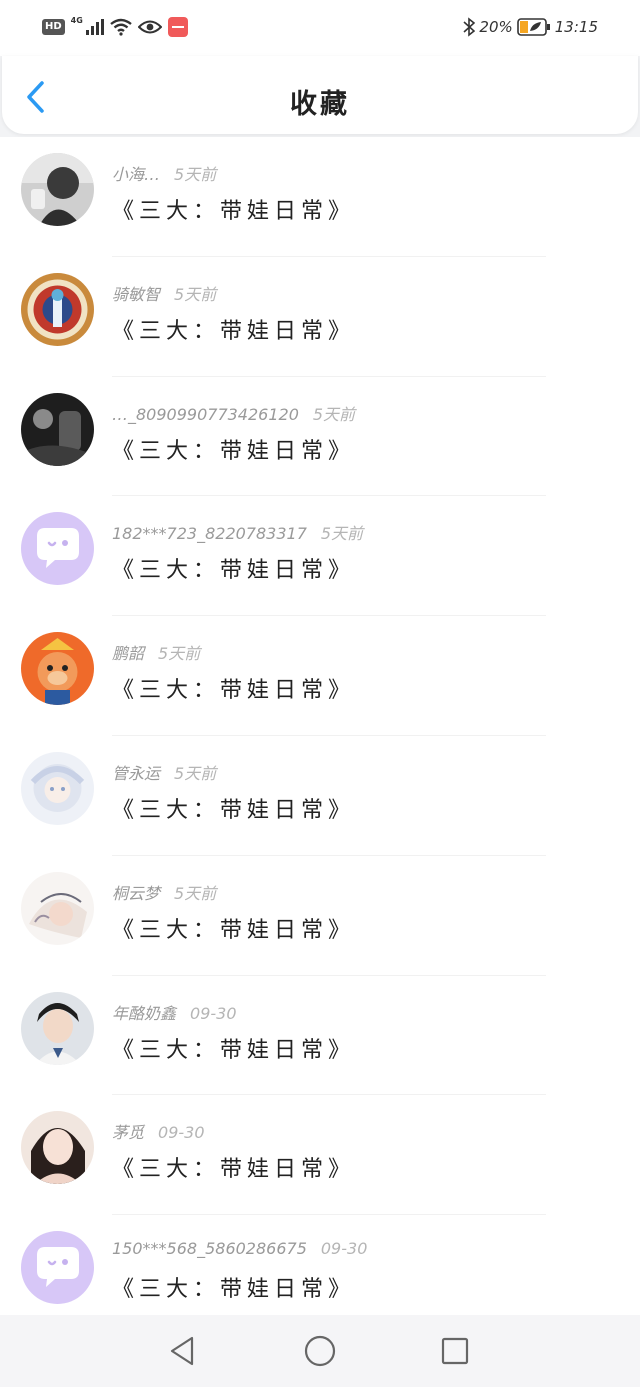 The width and height of the screenshot is (640, 1387). I want to click on username: 茅觅, so click(128, 1132).